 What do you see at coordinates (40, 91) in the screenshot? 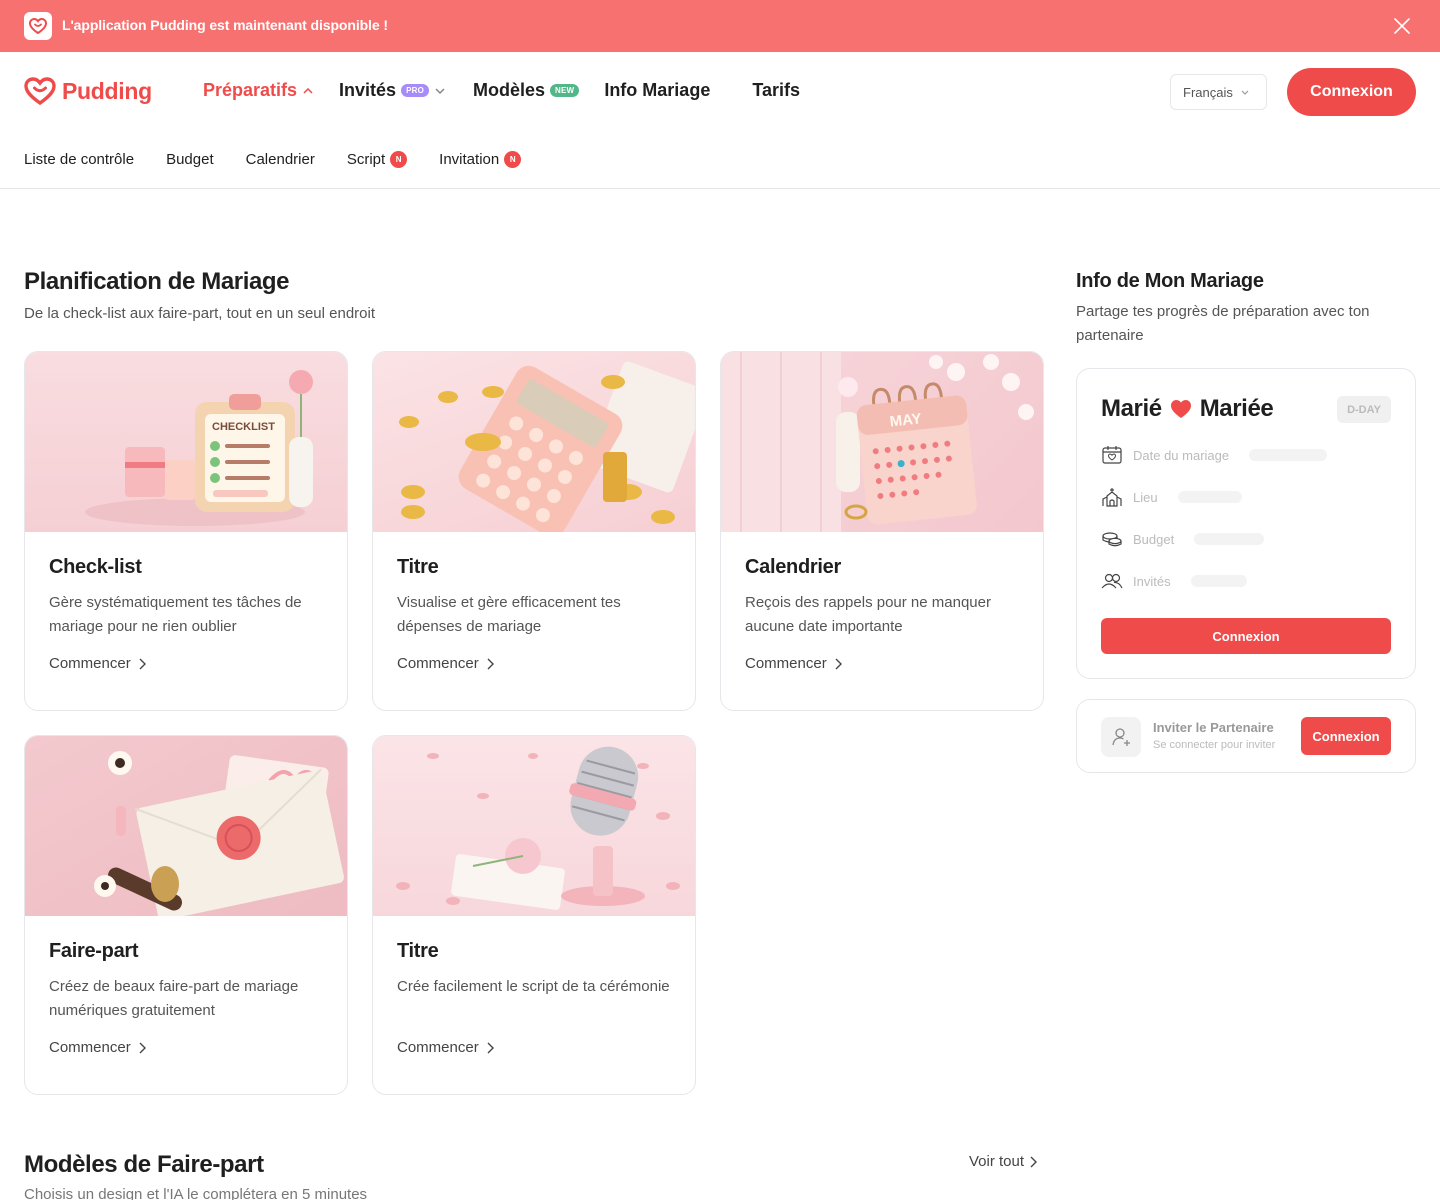
I see `pudding-heart-icon` at bounding box center [40, 91].